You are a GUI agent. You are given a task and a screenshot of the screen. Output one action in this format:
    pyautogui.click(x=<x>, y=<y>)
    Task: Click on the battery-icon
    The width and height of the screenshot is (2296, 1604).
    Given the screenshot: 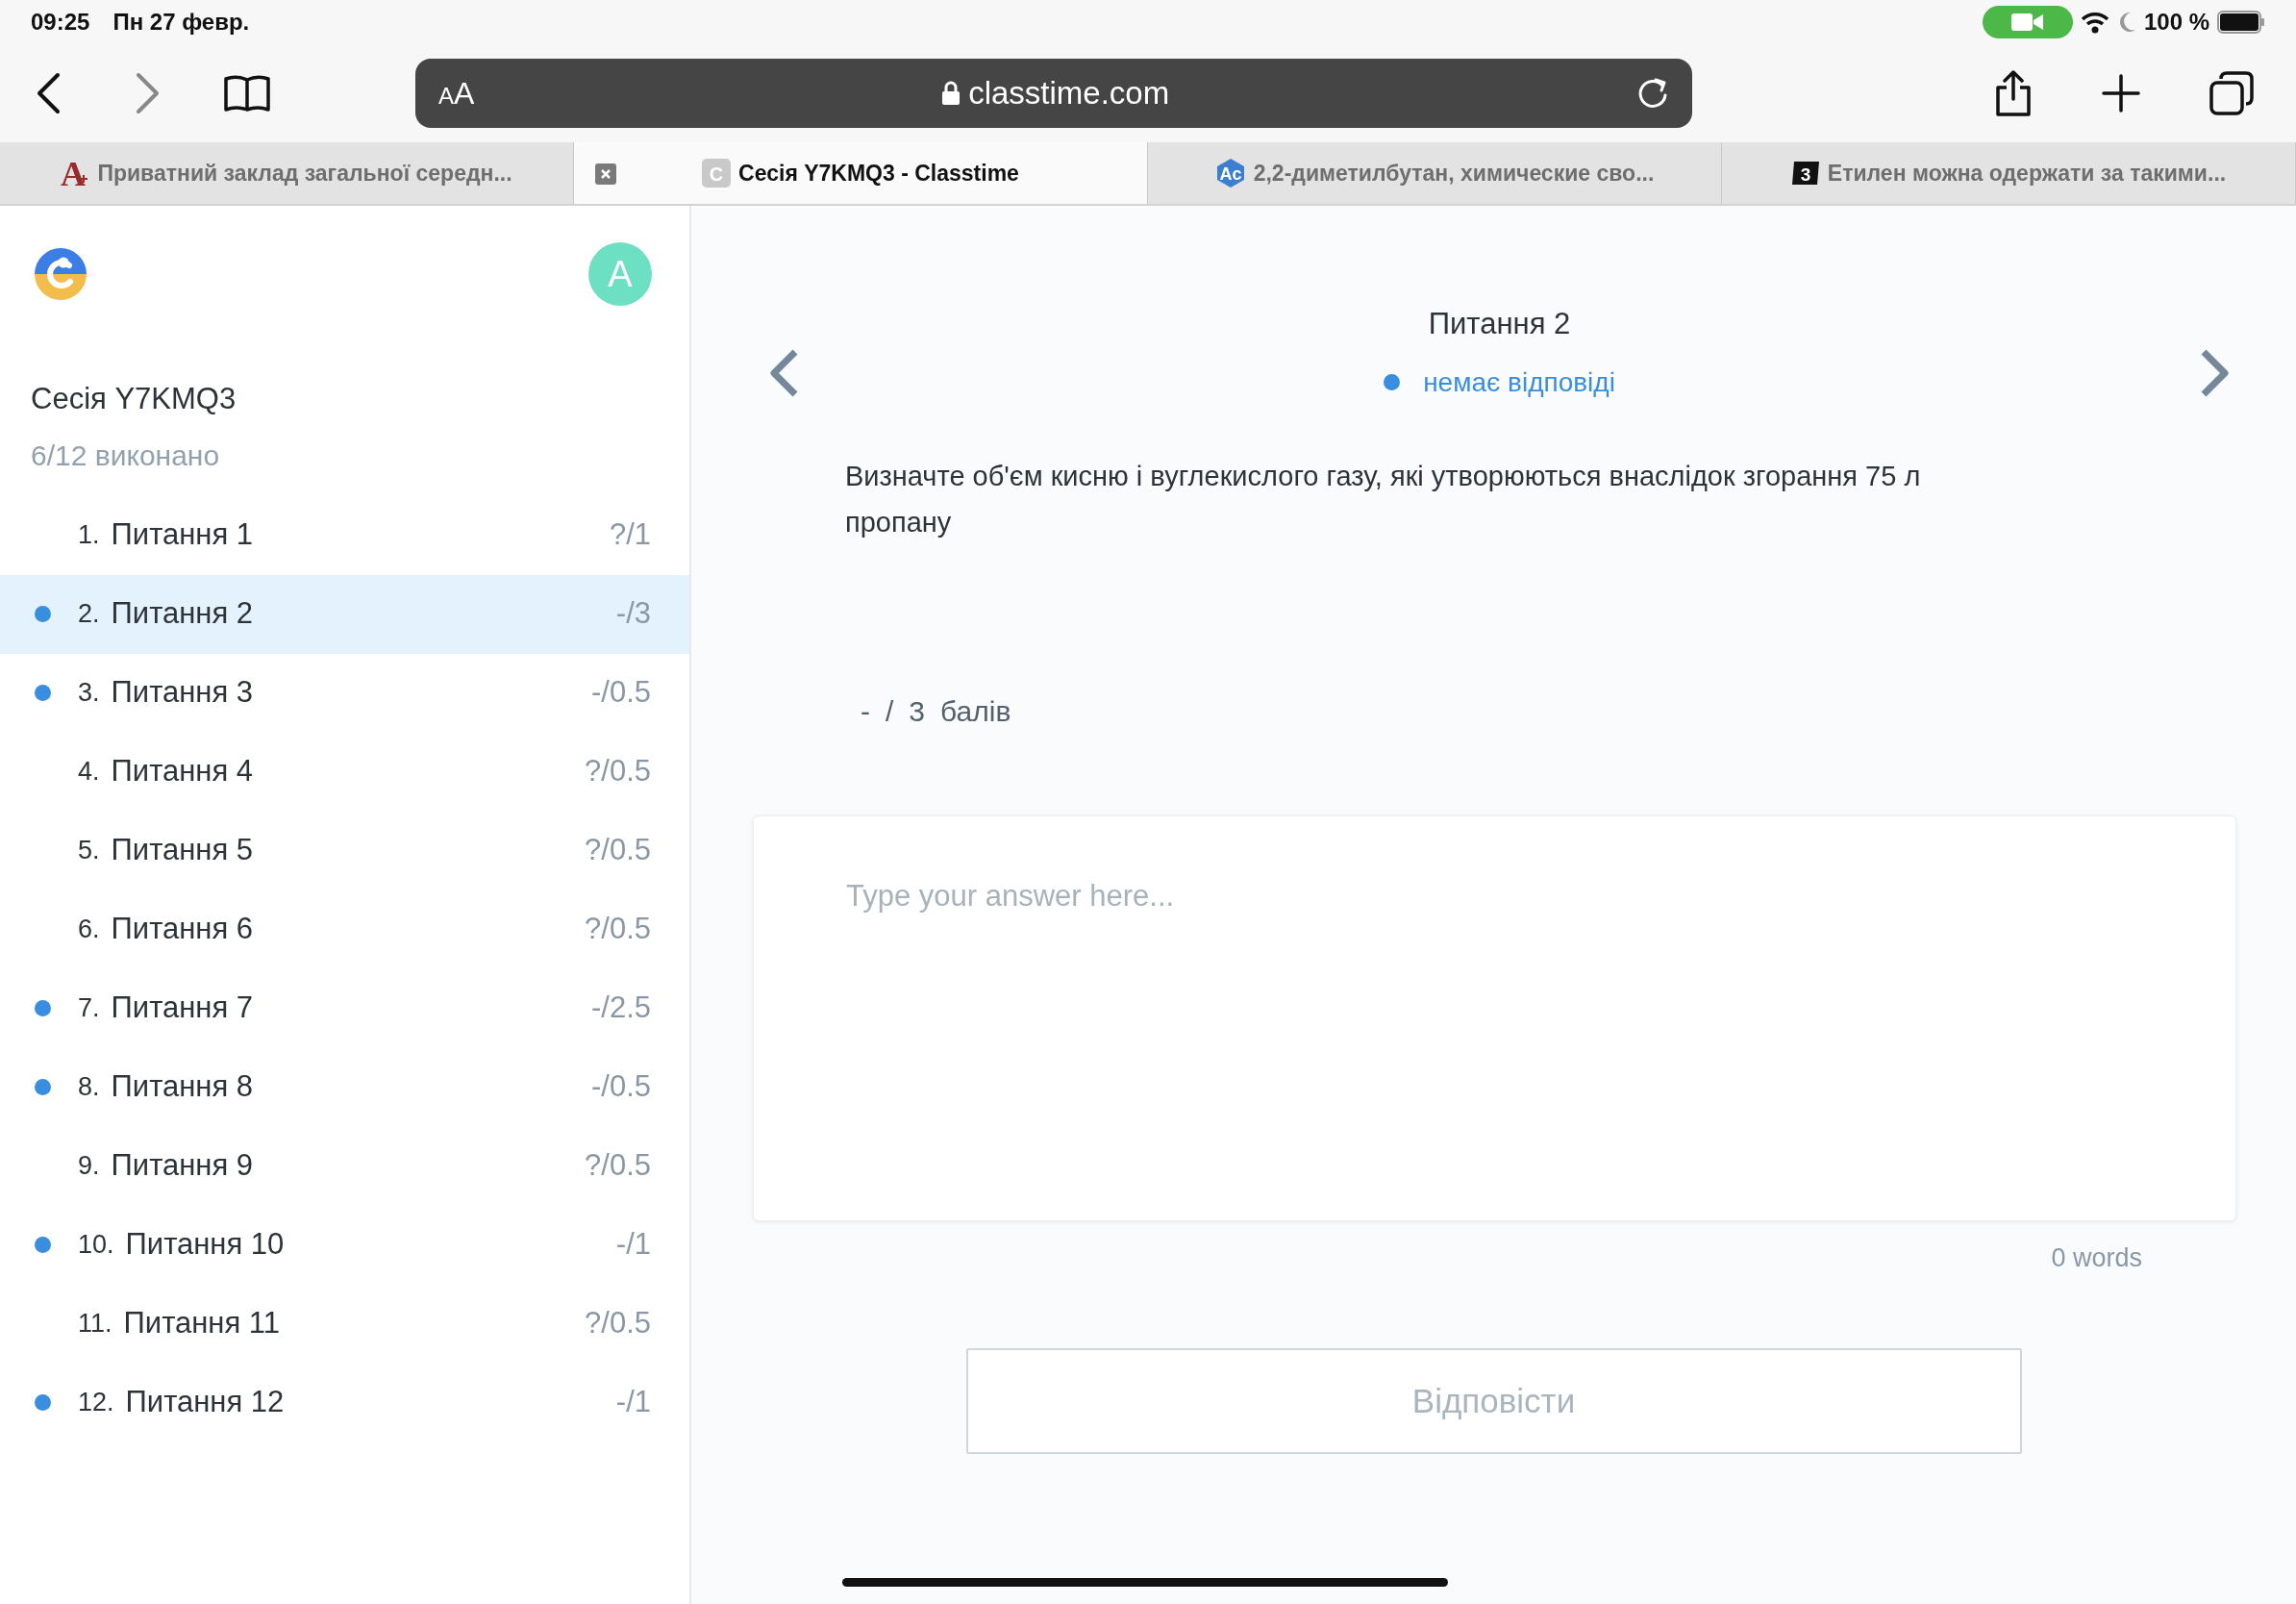 What is the action you would take?
    pyautogui.click(x=2241, y=22)
    